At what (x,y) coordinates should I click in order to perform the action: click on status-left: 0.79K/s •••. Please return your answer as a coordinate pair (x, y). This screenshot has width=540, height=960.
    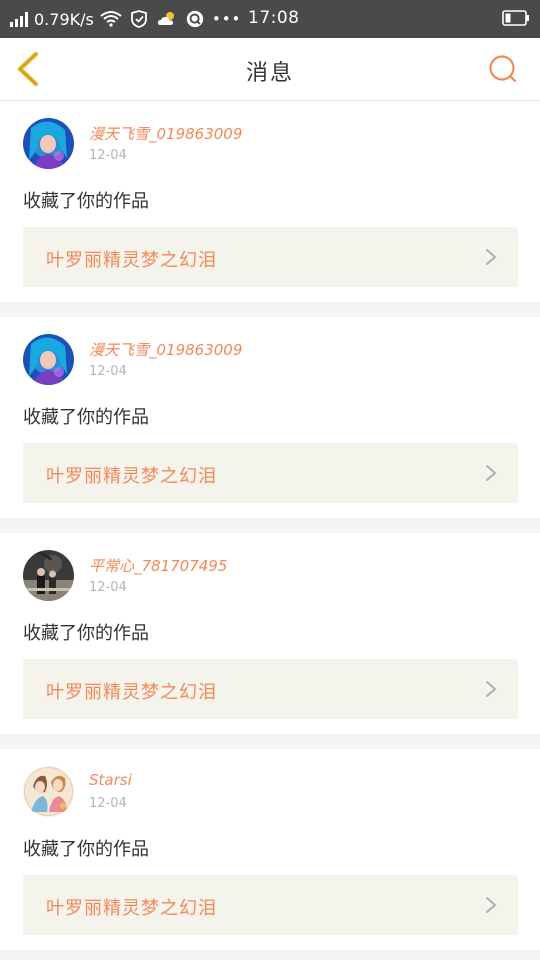
    Looking at the image, I should click on (120, 19).